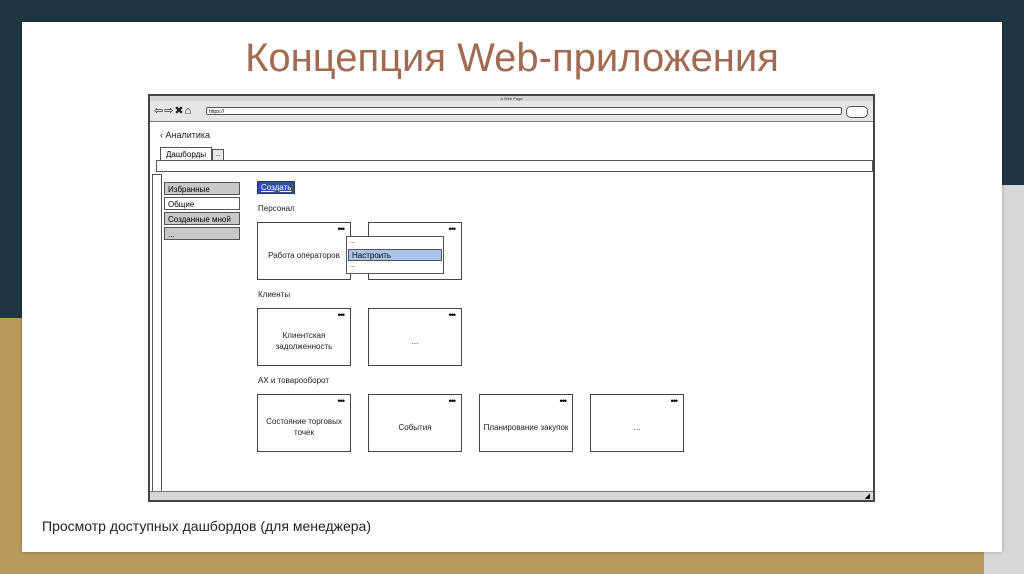  I want to click on slide-title: Концепция Web-приложения, so click(512, 58).